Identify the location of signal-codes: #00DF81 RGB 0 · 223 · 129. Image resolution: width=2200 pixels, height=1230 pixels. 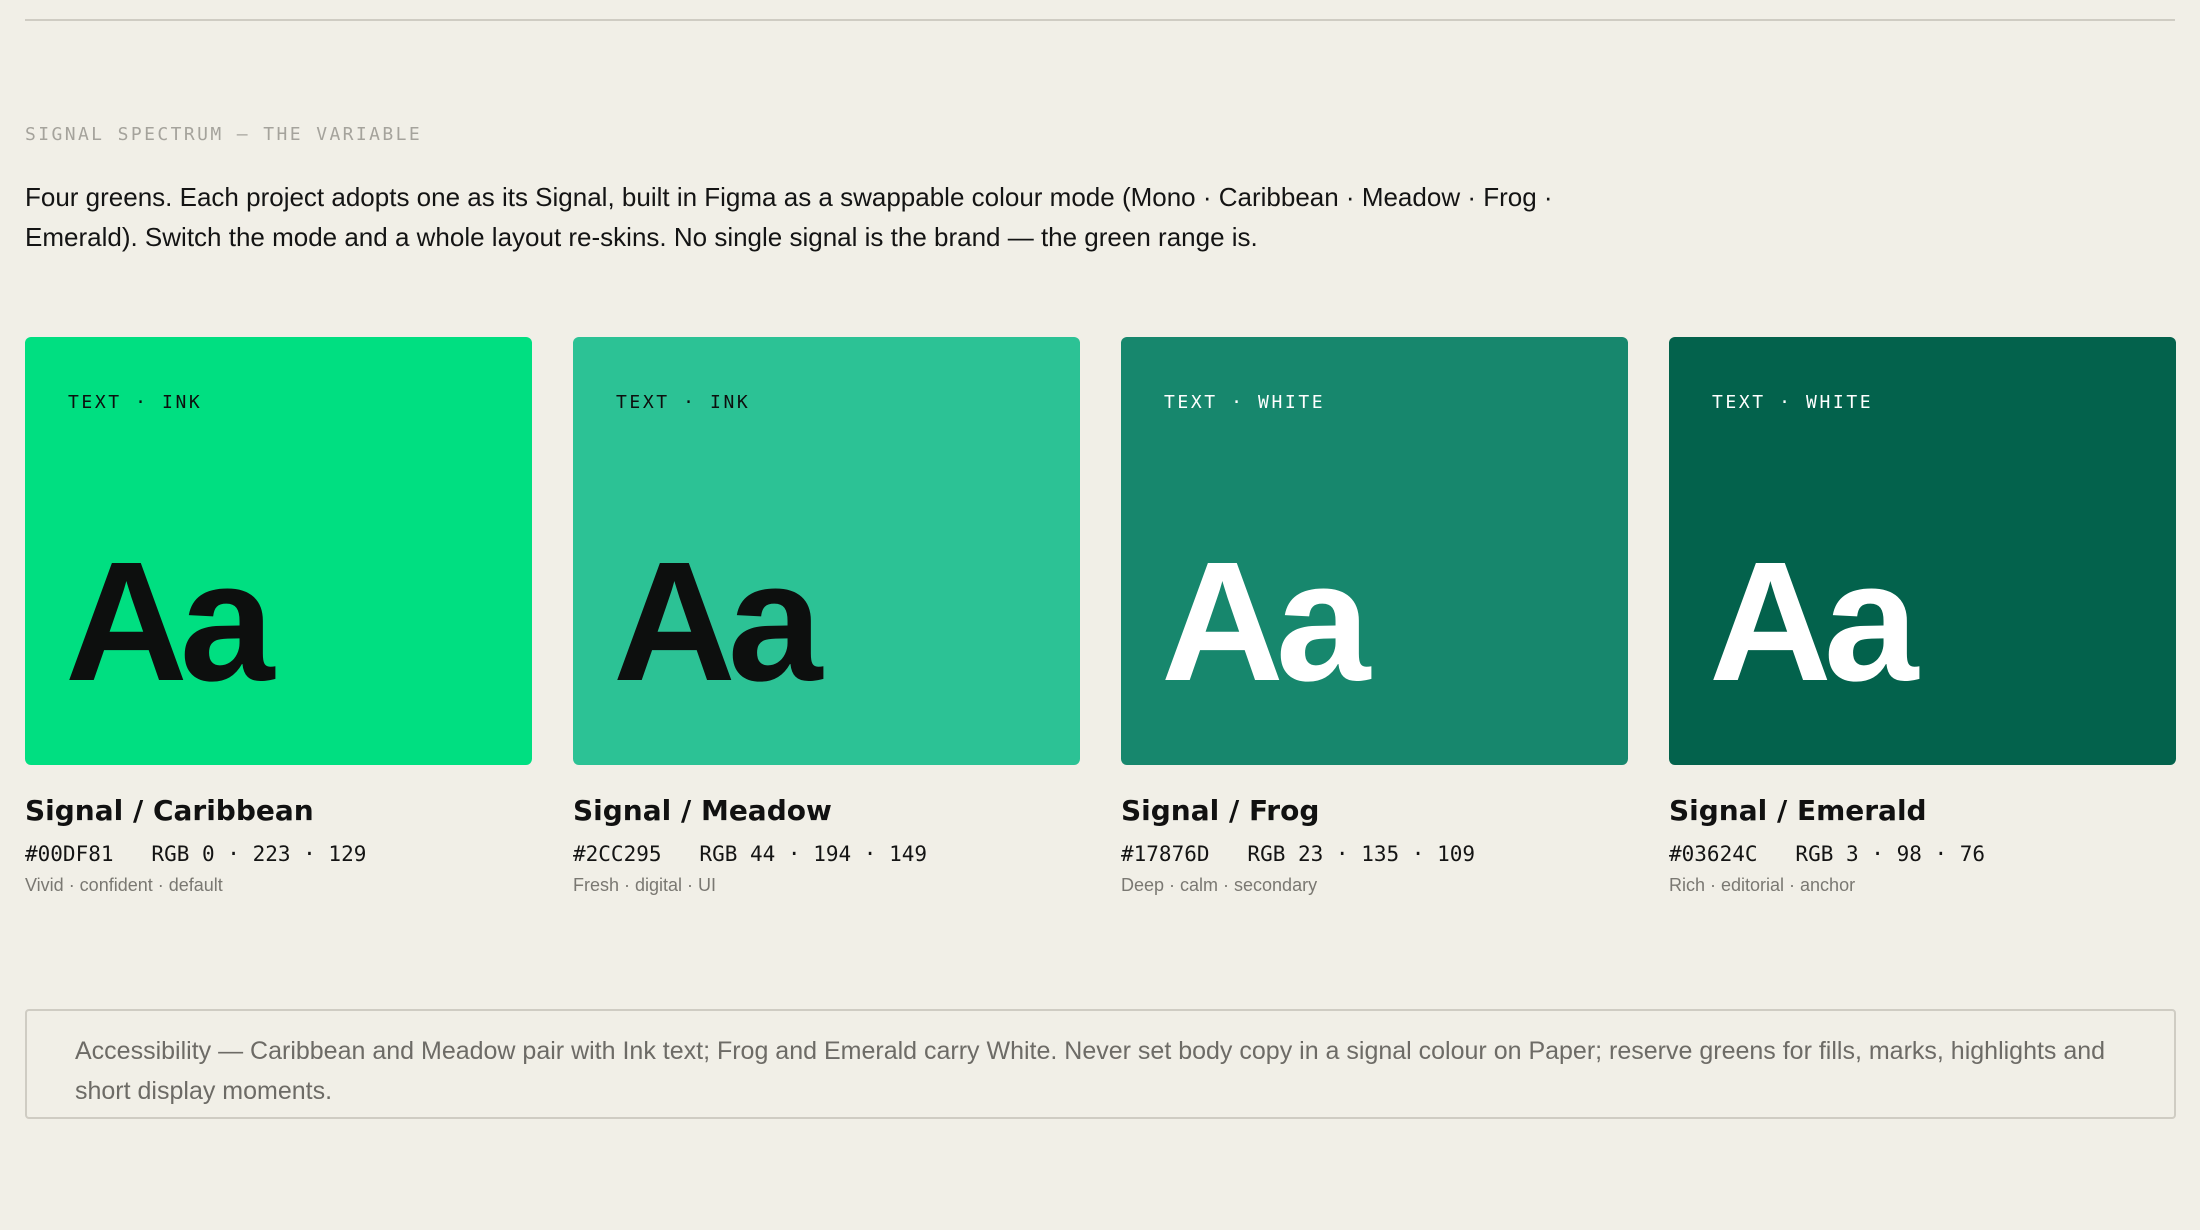
(196, 854).